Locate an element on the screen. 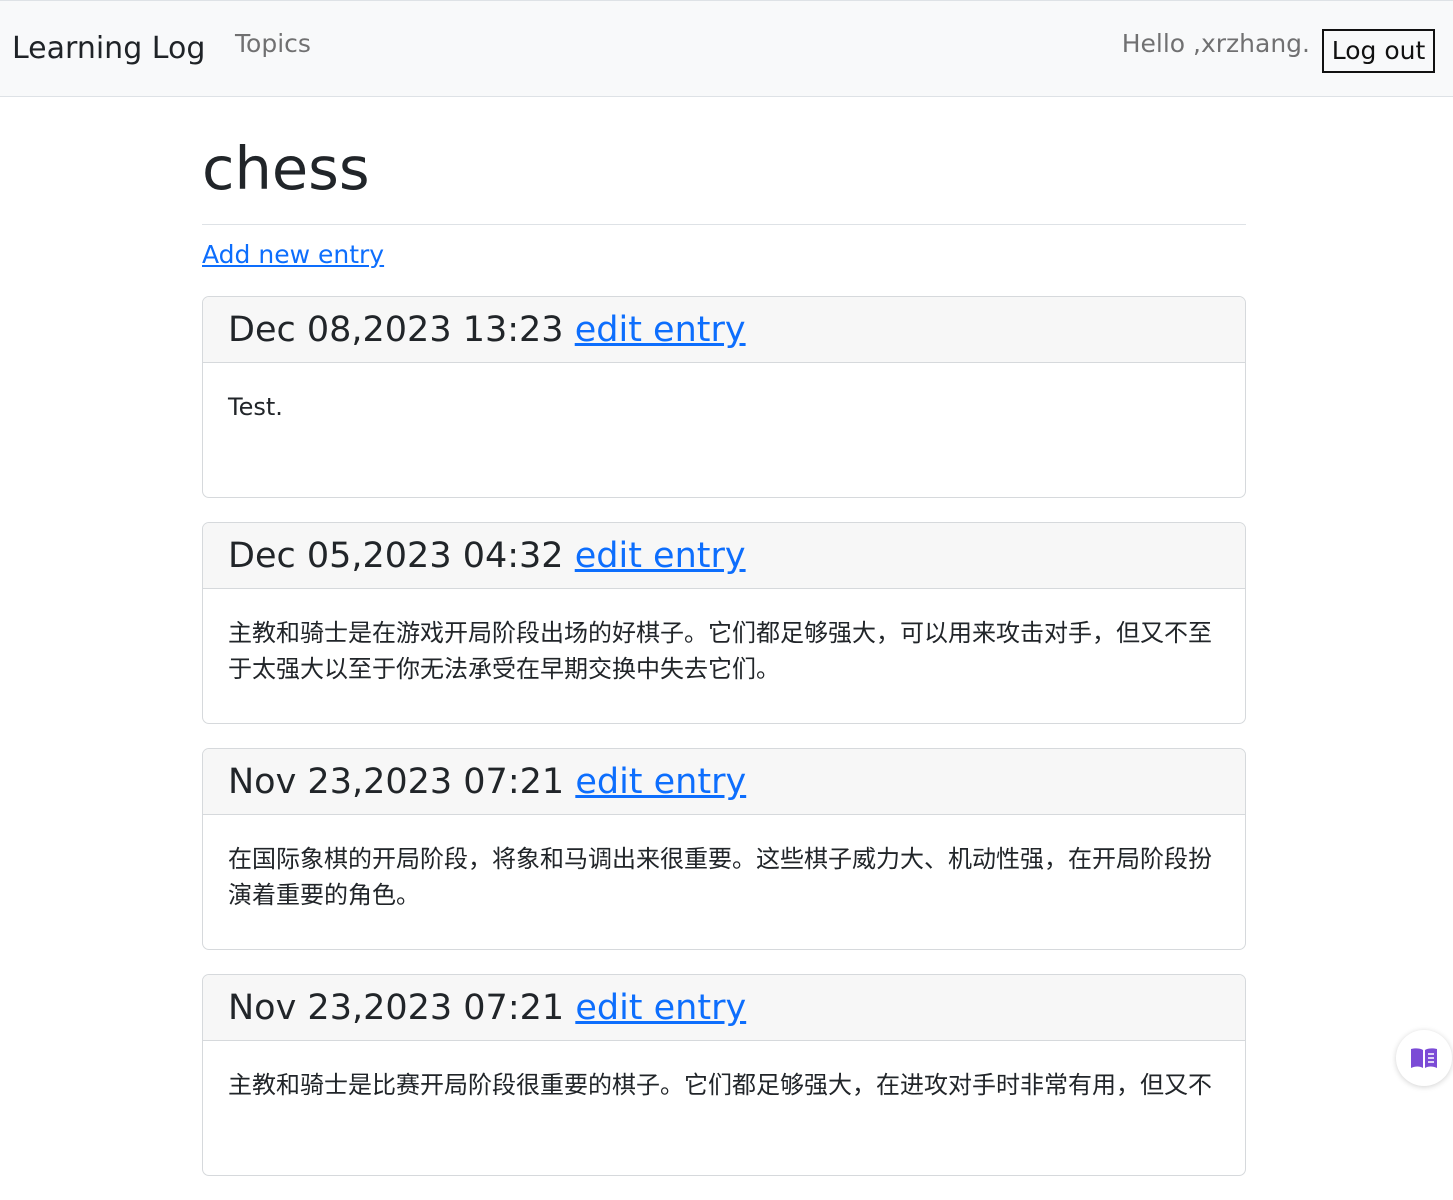 This screenshot has height=1200, width=1453. floating-reader-button is located at coordinates (1424, 1058).